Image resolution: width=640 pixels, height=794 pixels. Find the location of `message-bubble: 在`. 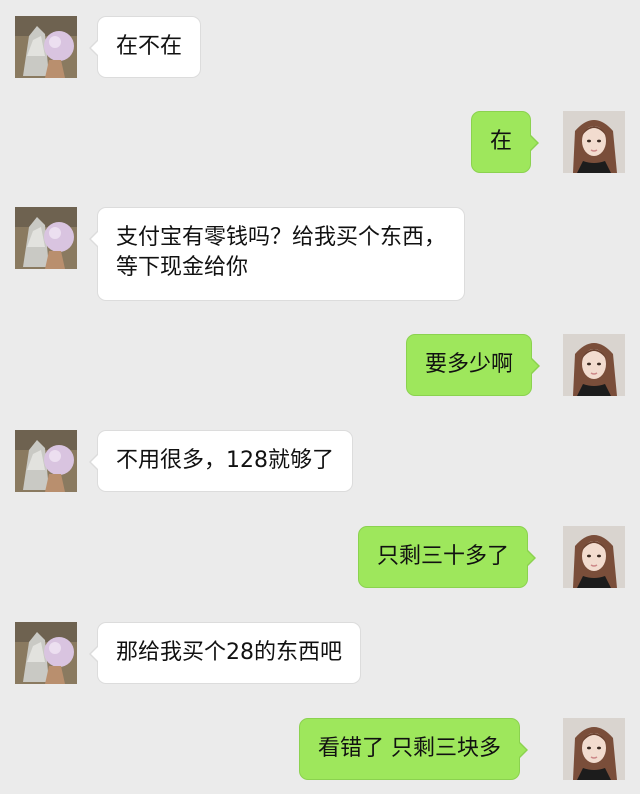

message-bubble: 在 is located at coordinates (505, 142).